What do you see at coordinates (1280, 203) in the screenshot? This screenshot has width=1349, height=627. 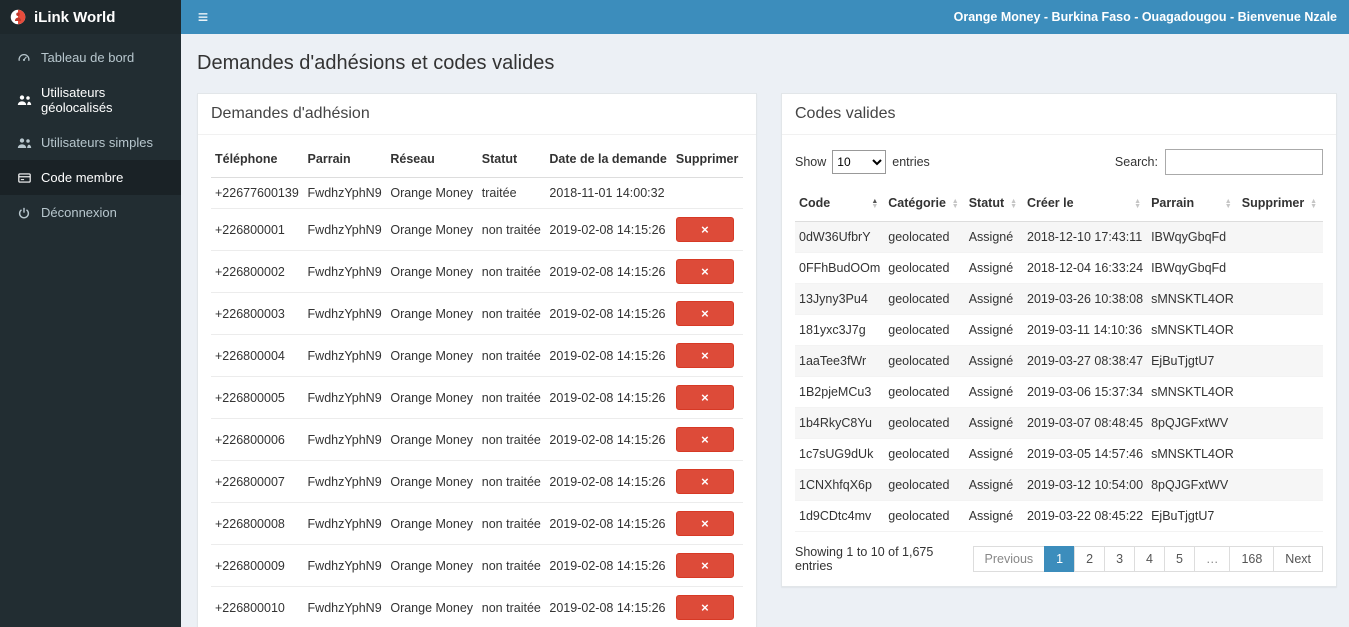 I see `column-header-sortable: ▲ ▼ Supprimer` at bounding box center [1280, 203].